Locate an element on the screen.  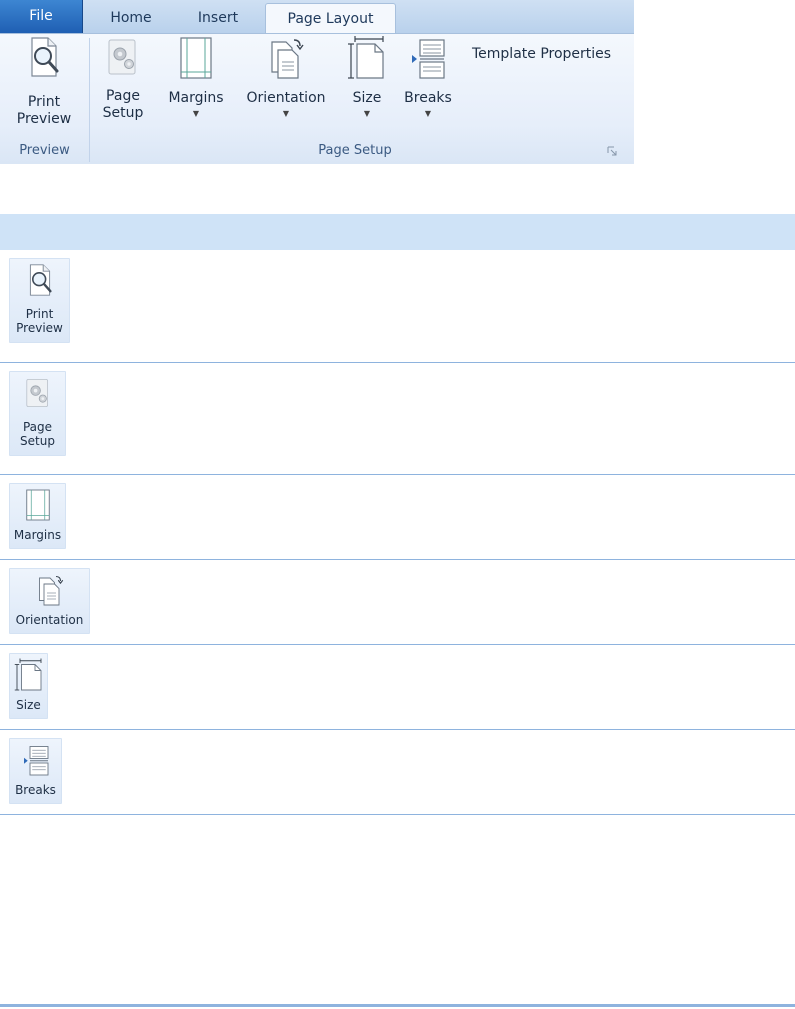
breaks-button: Breaks is located at coordinates (35, 771).